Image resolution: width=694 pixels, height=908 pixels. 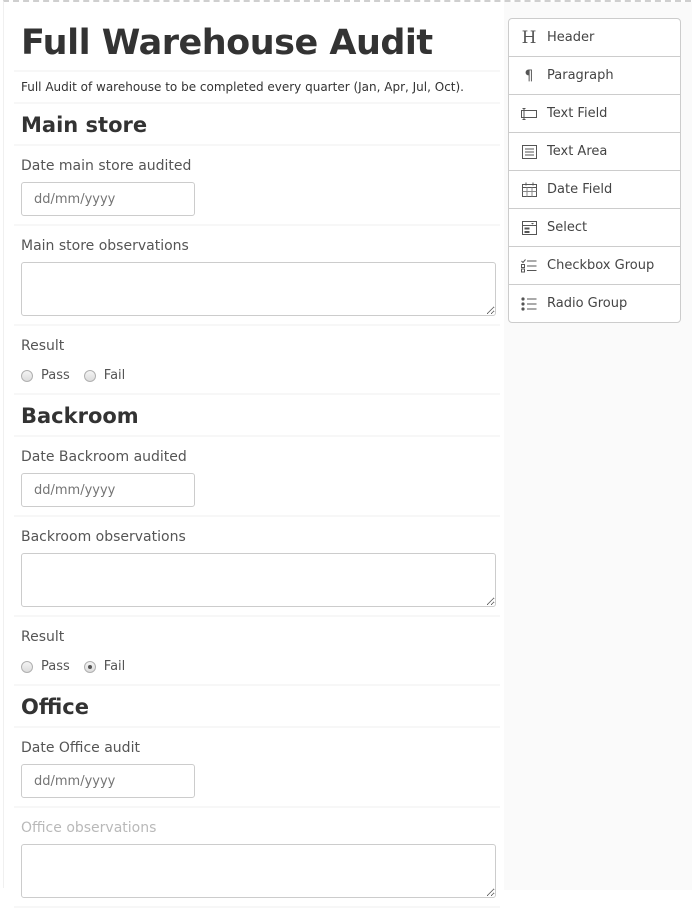 I want to click on textarea-field-main-store: Main store observations, so click(x=257, y=276).